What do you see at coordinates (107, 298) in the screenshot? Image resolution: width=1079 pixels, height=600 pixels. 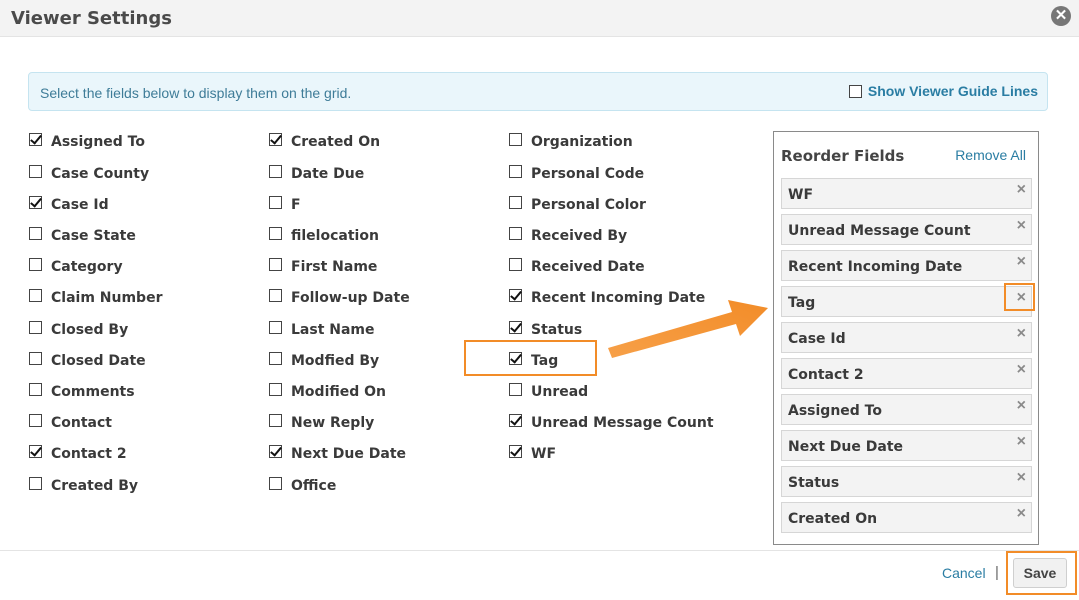 I see `field-label: Claim Number` at bounding box center [107, 298].